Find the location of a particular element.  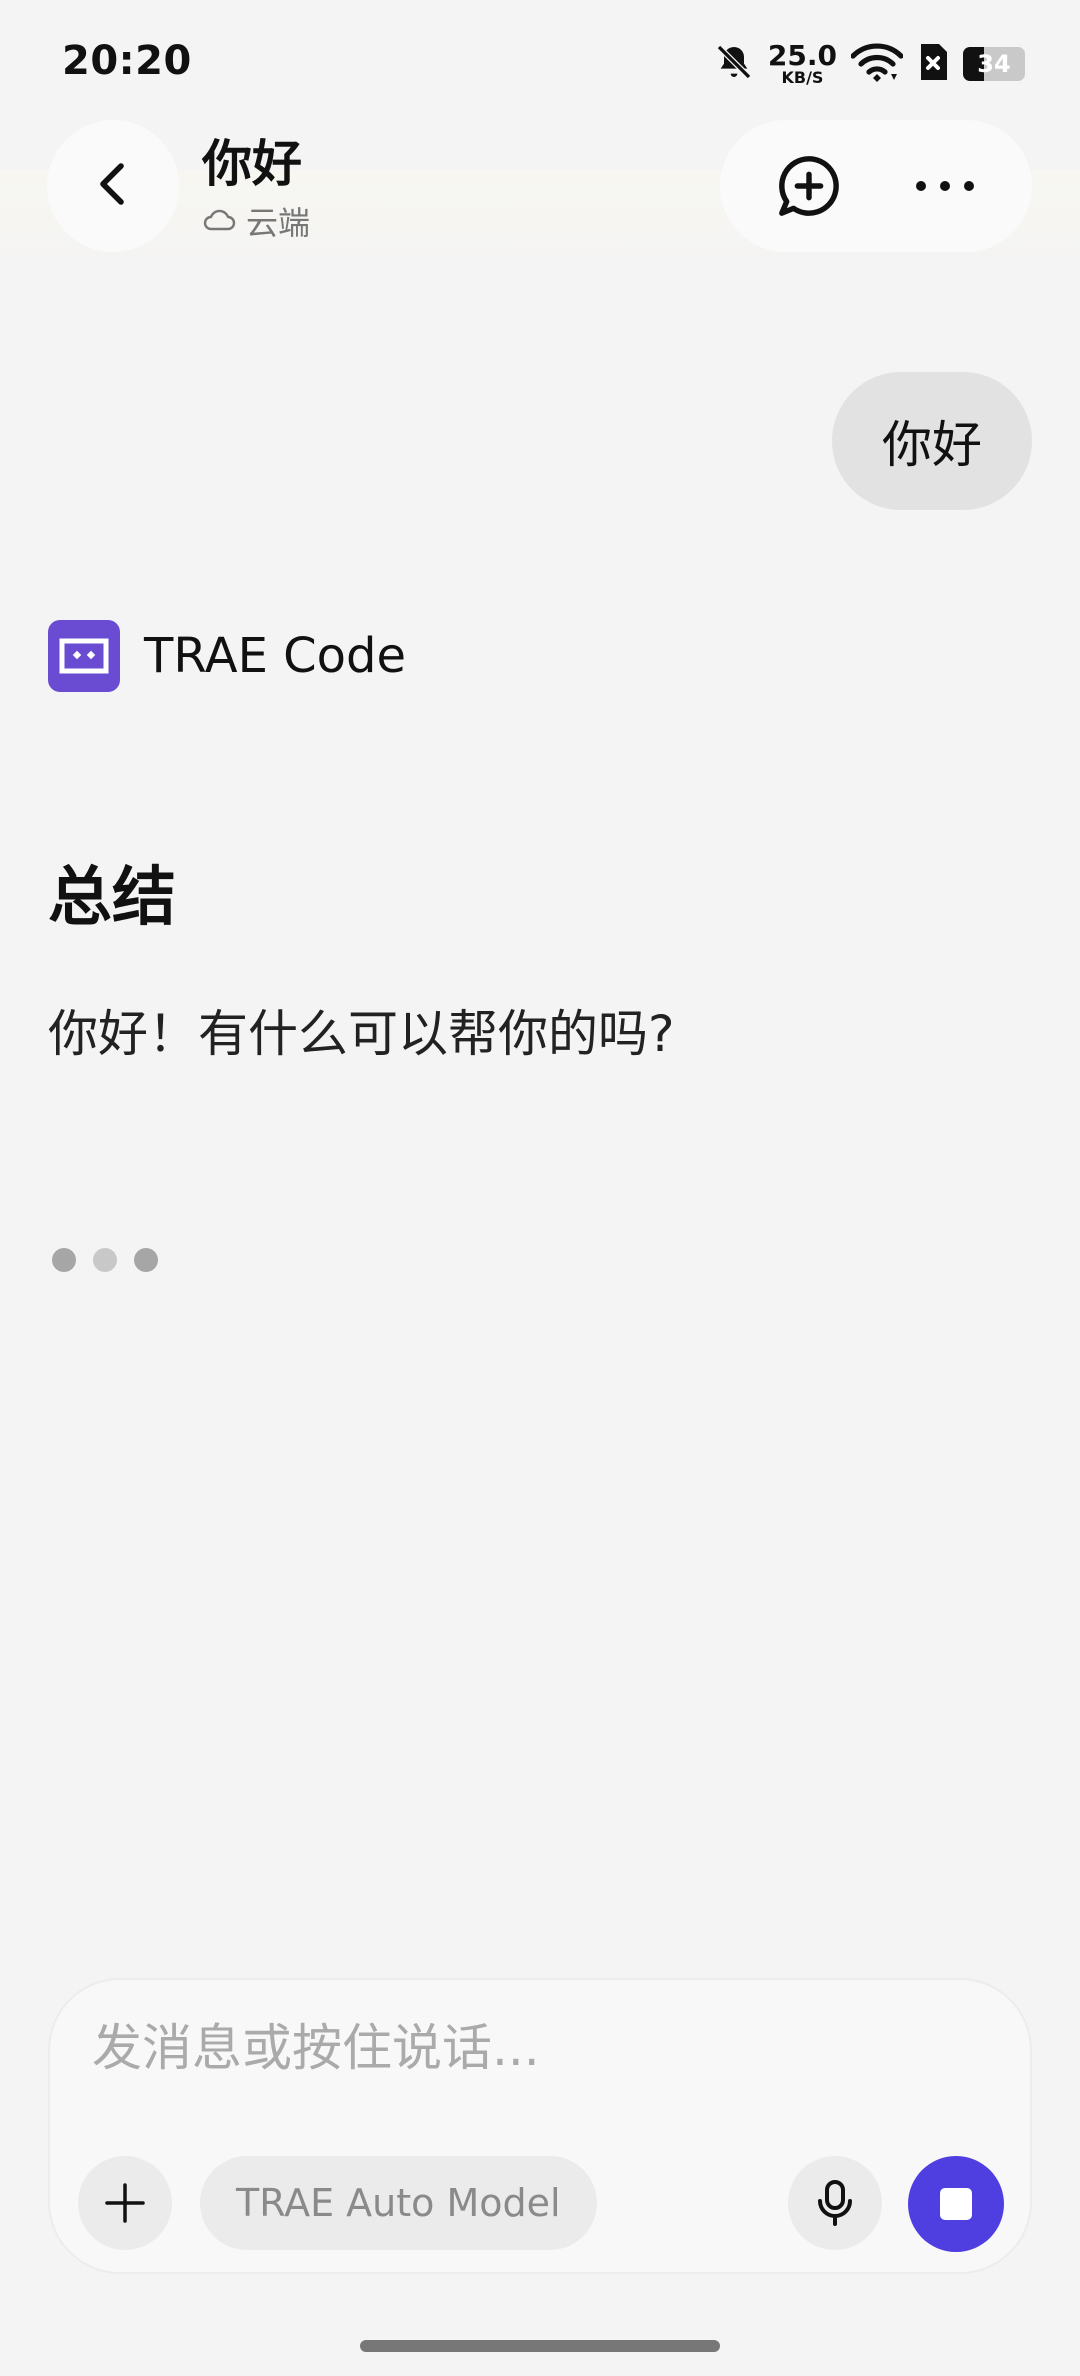

more-horizontal-icon is located at coordinates (944, 186).